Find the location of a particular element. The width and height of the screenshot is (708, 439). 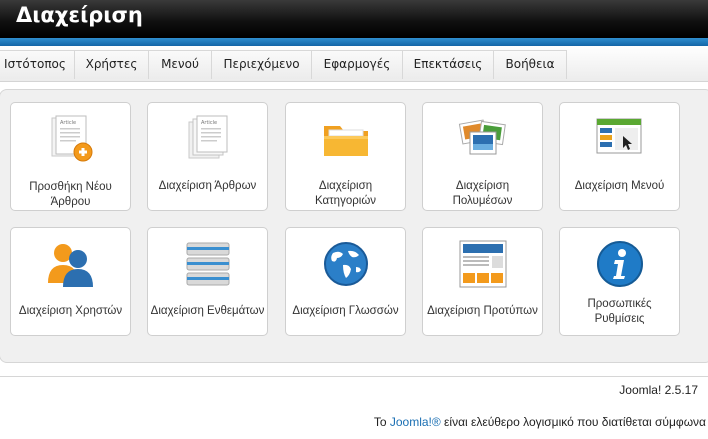

joomla-link: Joomla!® is located at coordinates (415, 422).